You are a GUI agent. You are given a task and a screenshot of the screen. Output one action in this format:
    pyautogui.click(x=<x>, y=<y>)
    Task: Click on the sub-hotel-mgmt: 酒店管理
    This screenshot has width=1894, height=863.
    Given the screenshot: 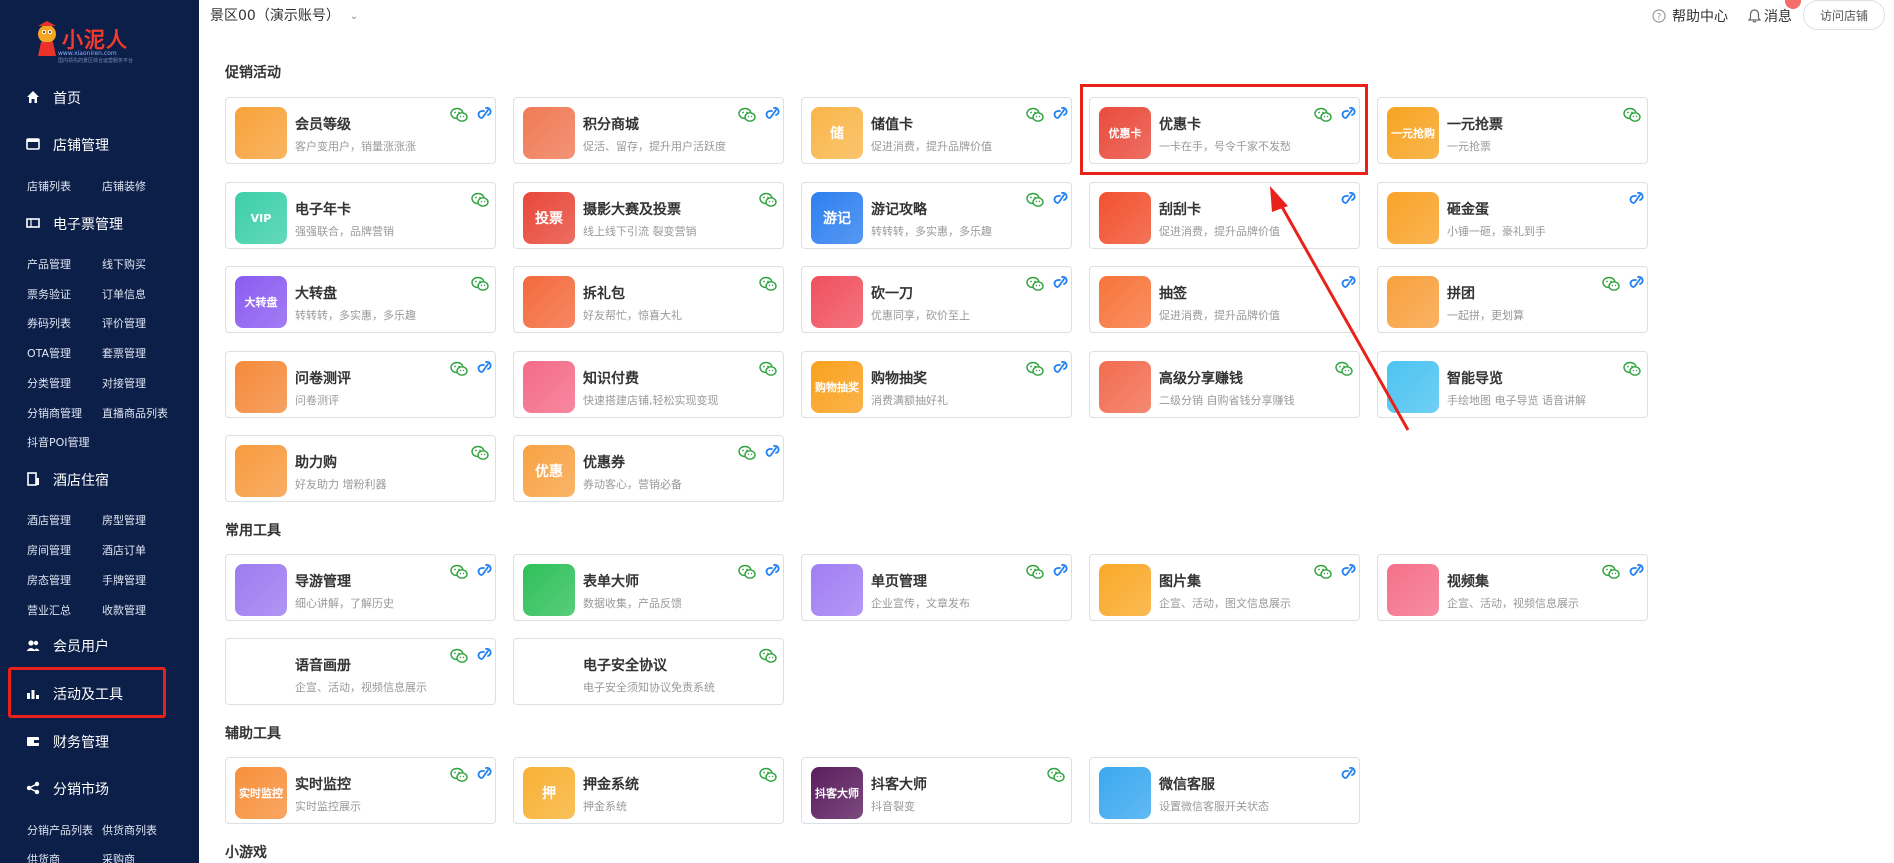 What is the action you would take?
    pyautogui.click(x=49, y=520)
    